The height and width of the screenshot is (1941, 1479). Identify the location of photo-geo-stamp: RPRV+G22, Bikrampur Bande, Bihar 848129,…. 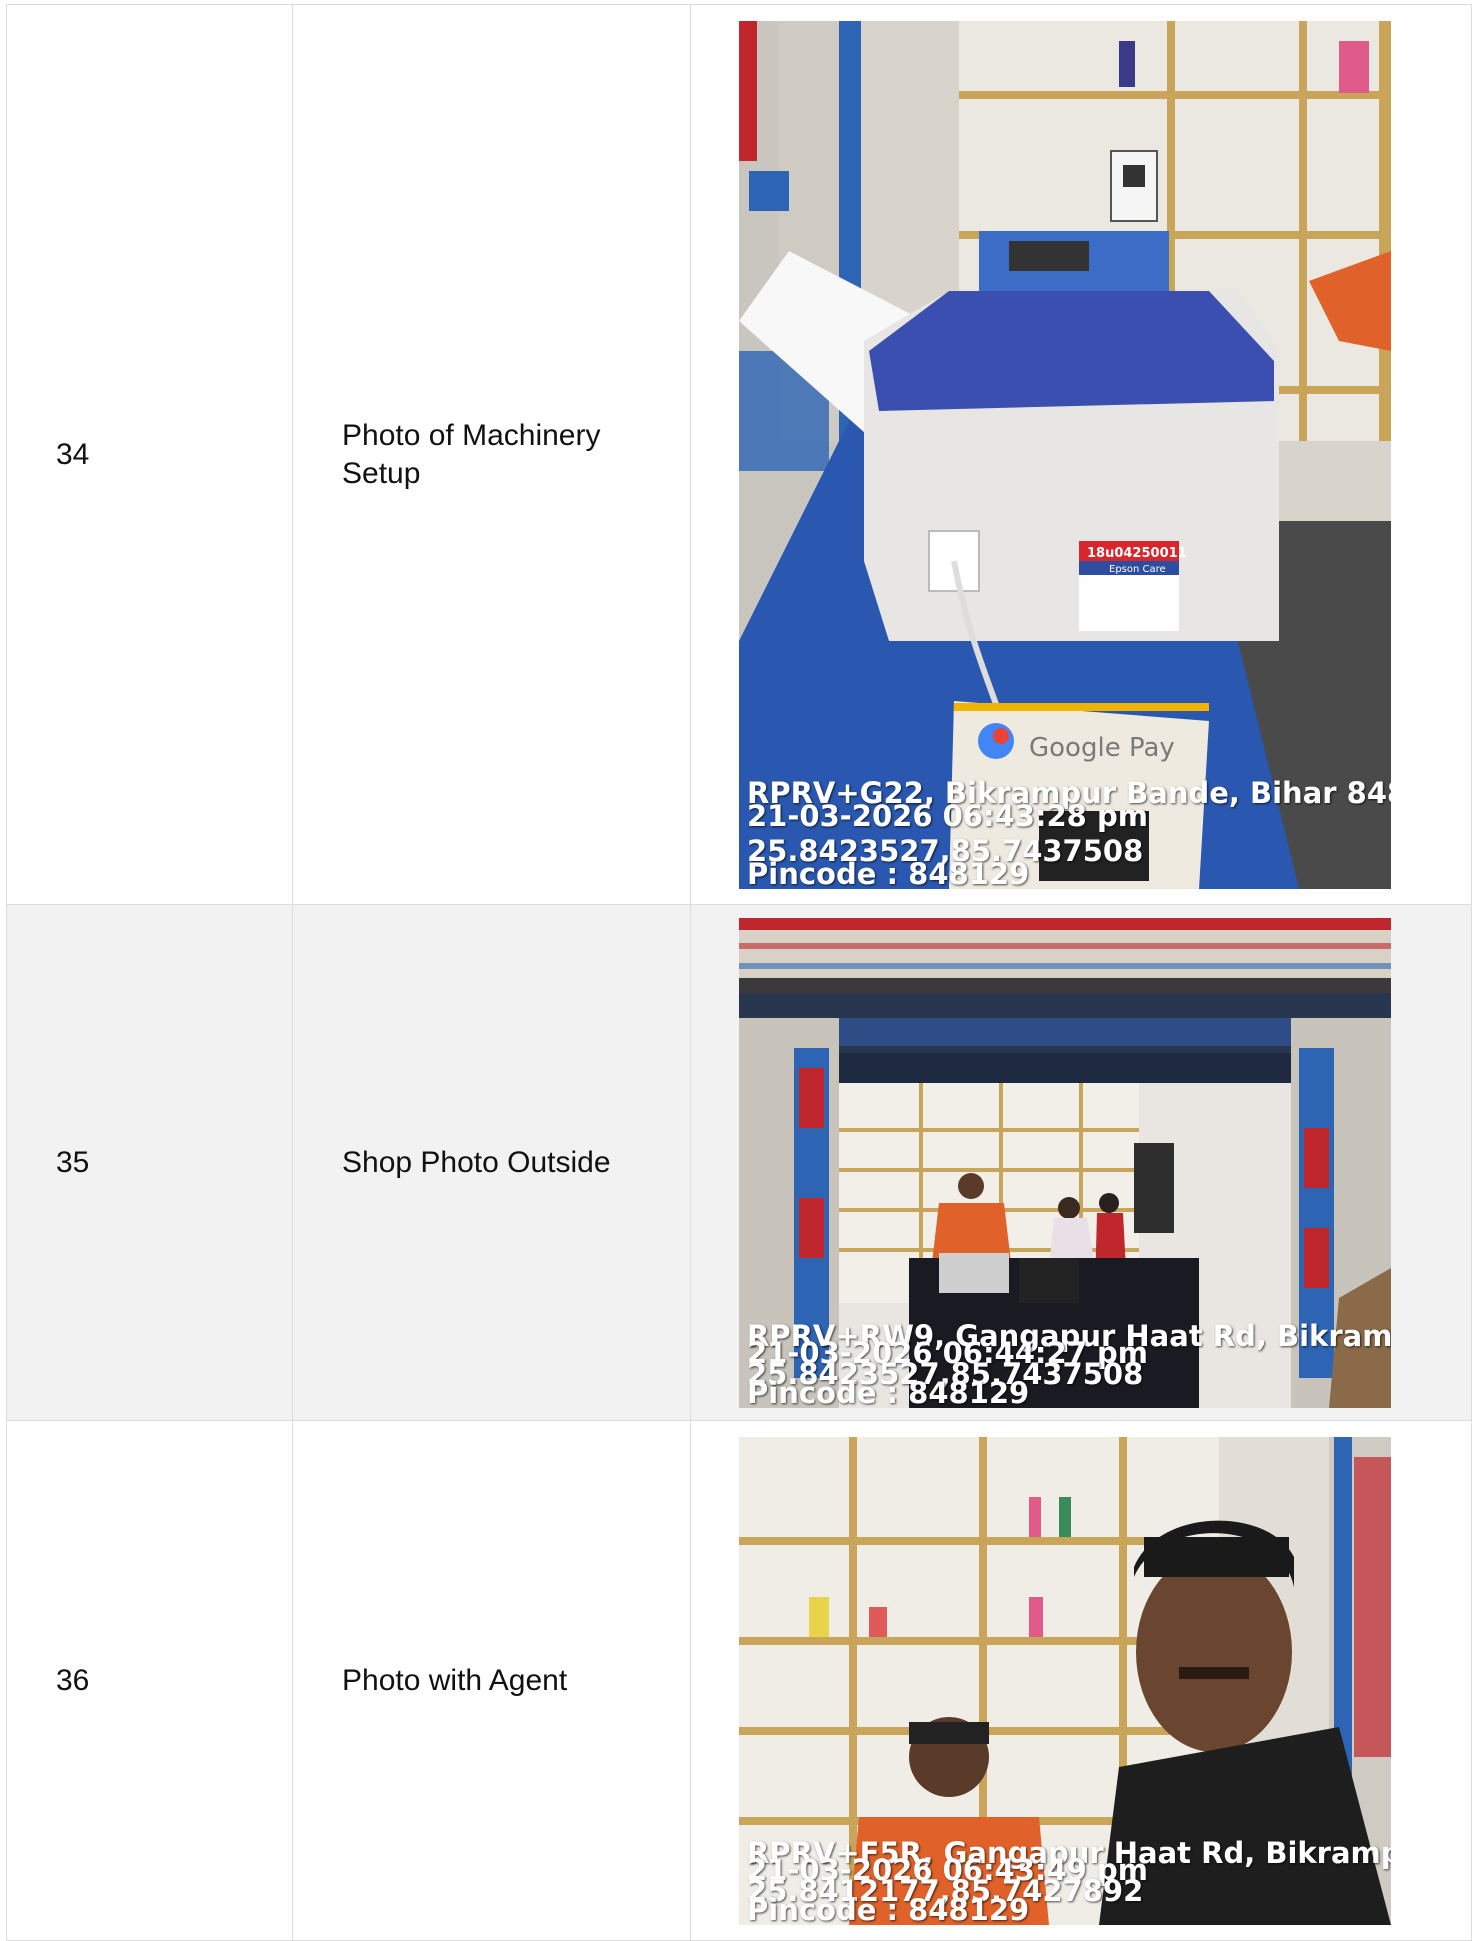
(1069, 834).